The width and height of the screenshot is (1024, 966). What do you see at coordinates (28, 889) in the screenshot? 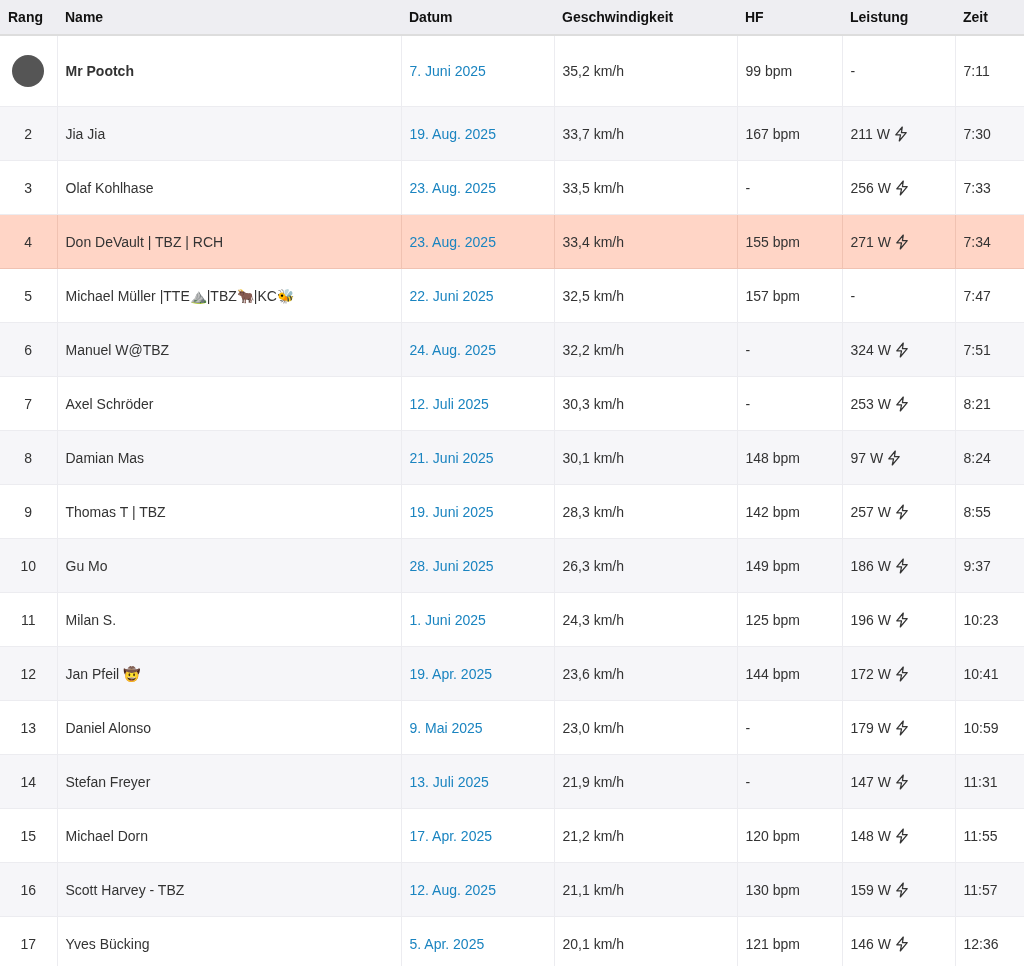
I see `rank-number: 16` at bounding box center [28, 889].